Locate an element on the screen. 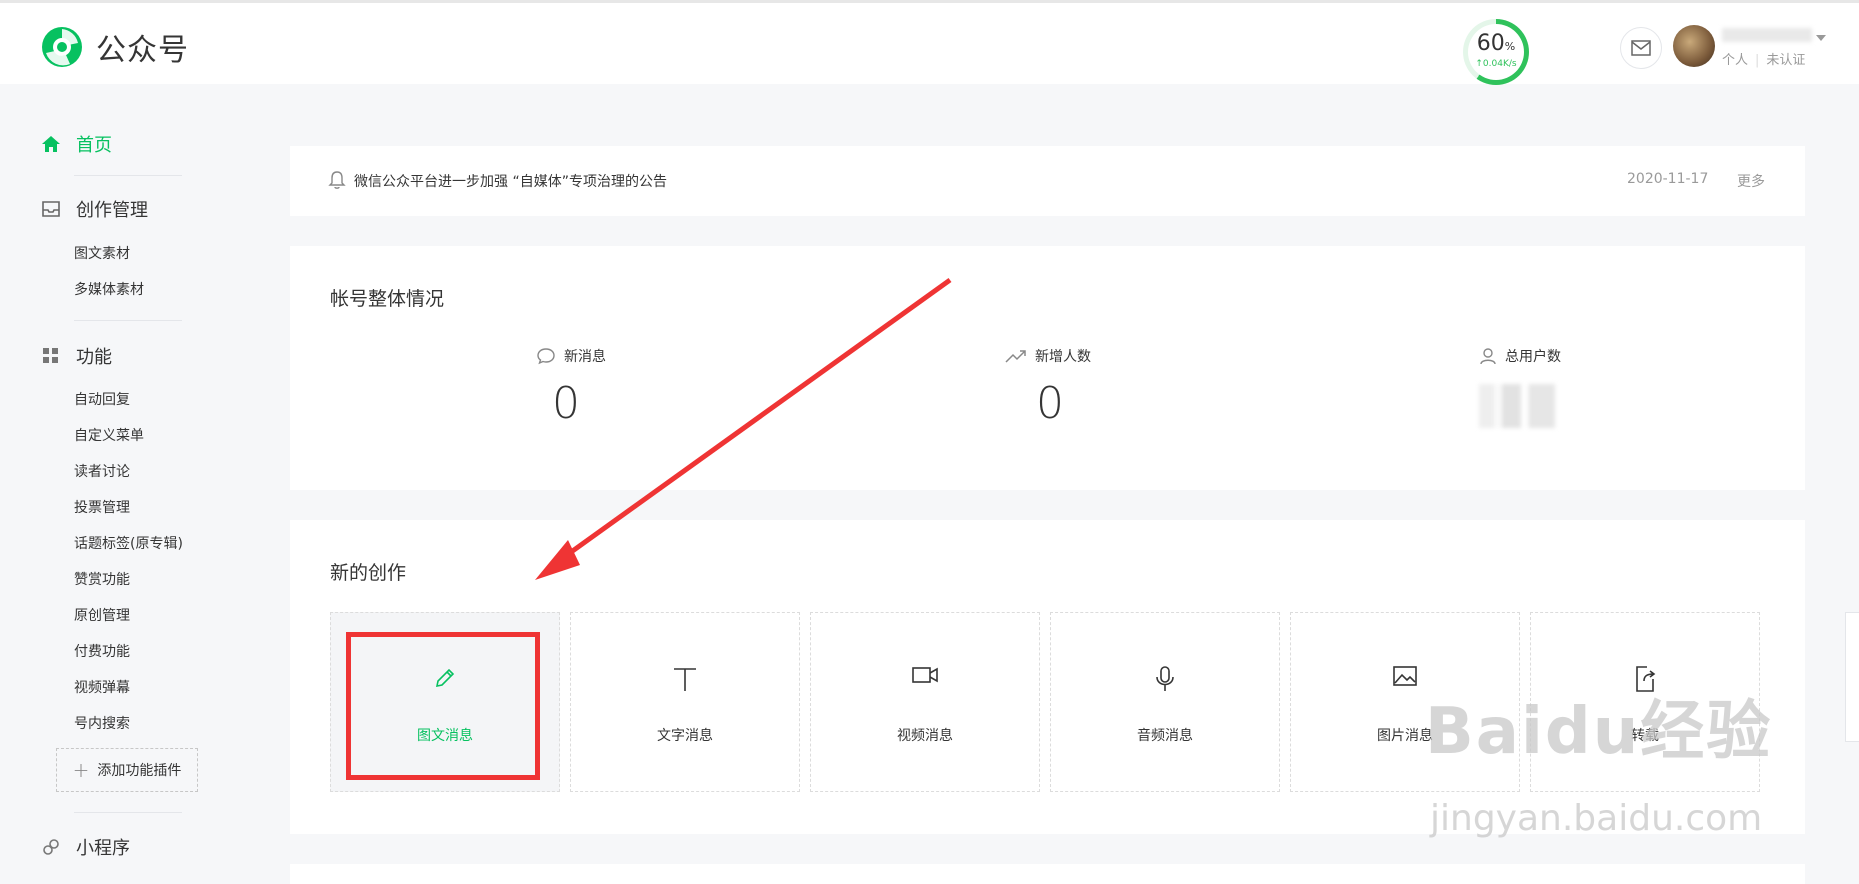 This screenshot has height=884, width=1859. trend-up-icon is located at coordinates (1016, 356).